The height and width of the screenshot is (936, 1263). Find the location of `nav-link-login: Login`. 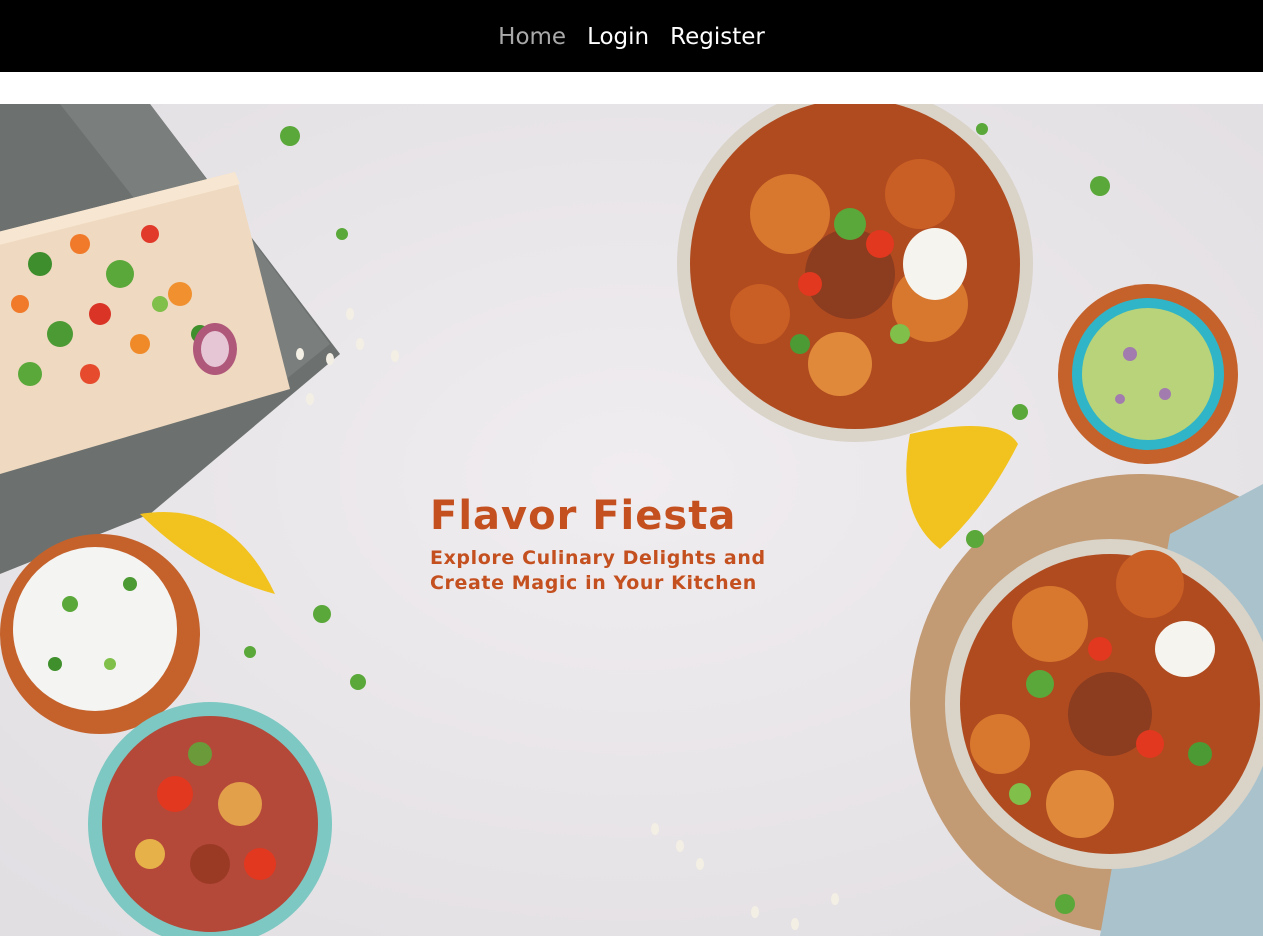

nav-link-login: Login is located at coordinates (618, 36).